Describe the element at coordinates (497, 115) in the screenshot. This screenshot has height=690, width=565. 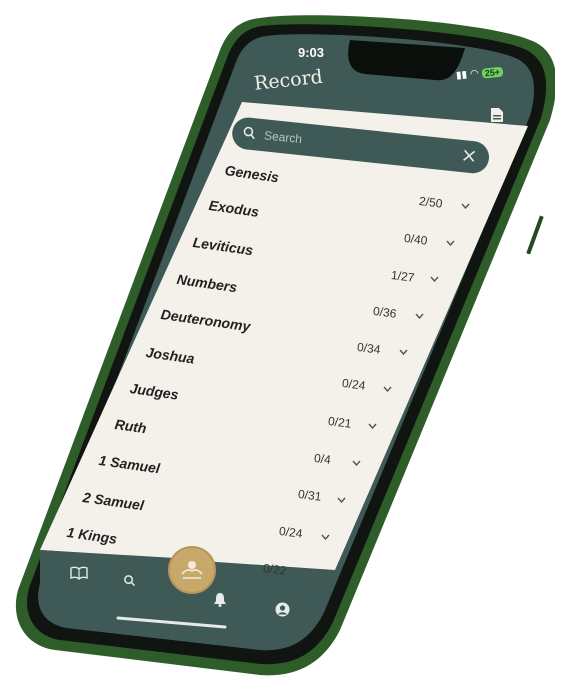
I see `document-icon` at that location.